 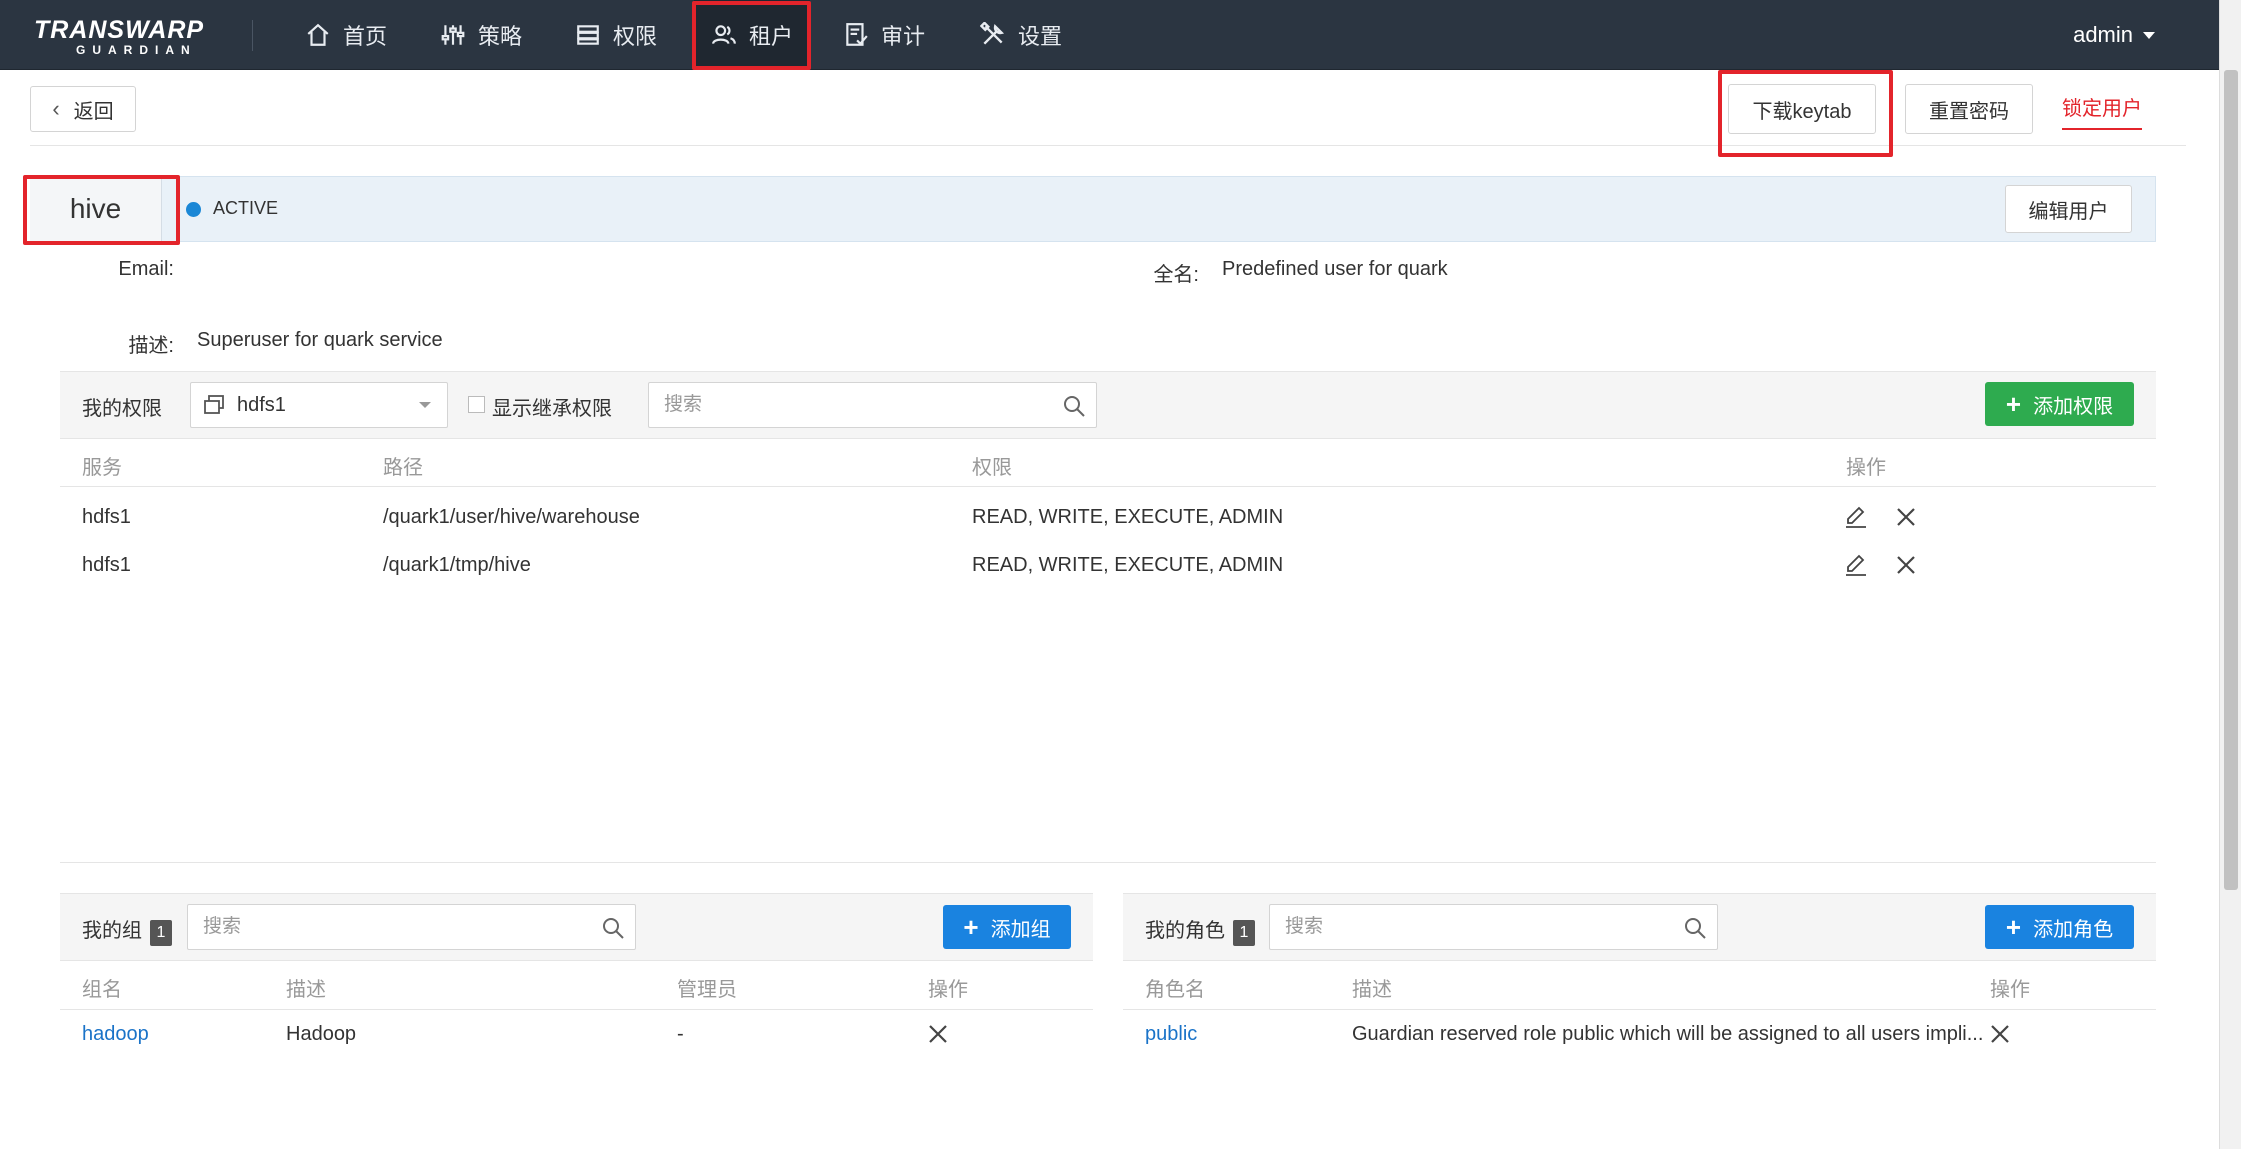 I want to click on add-group-button: + 添加组, so click(x=1007, y=927).